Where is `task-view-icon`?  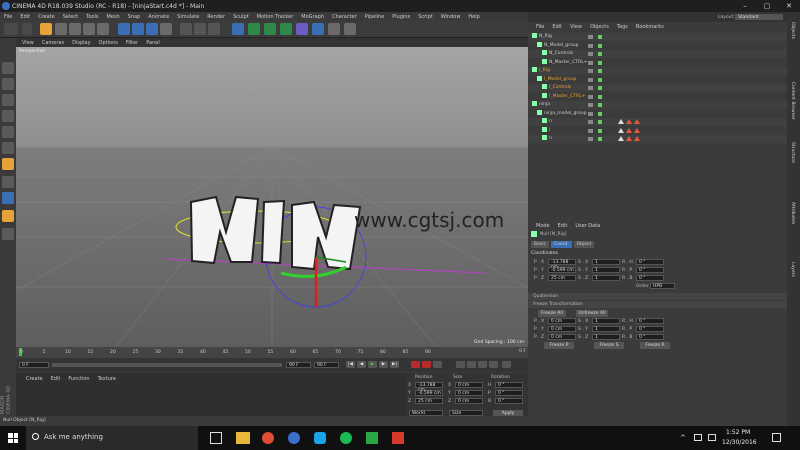 task-view-icon is located at coordinates (216, 438).